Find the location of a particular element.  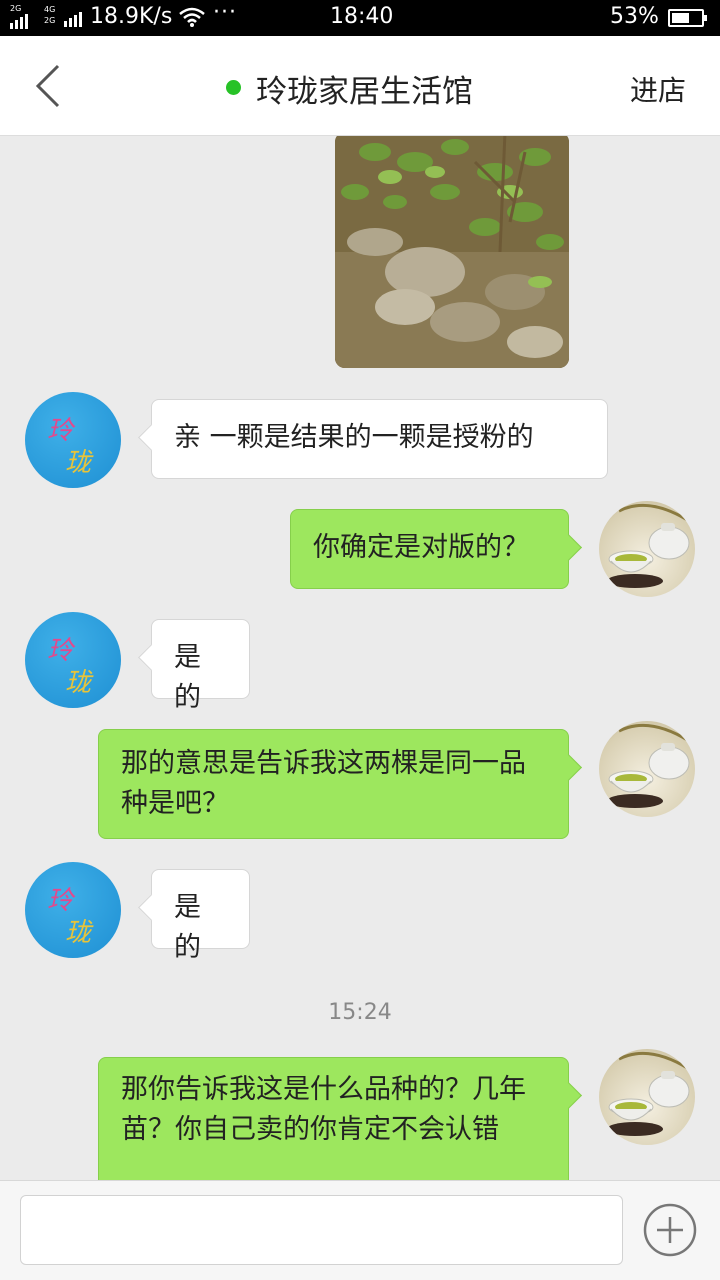

clock: 18:40 is located at coordinates (362, 16).